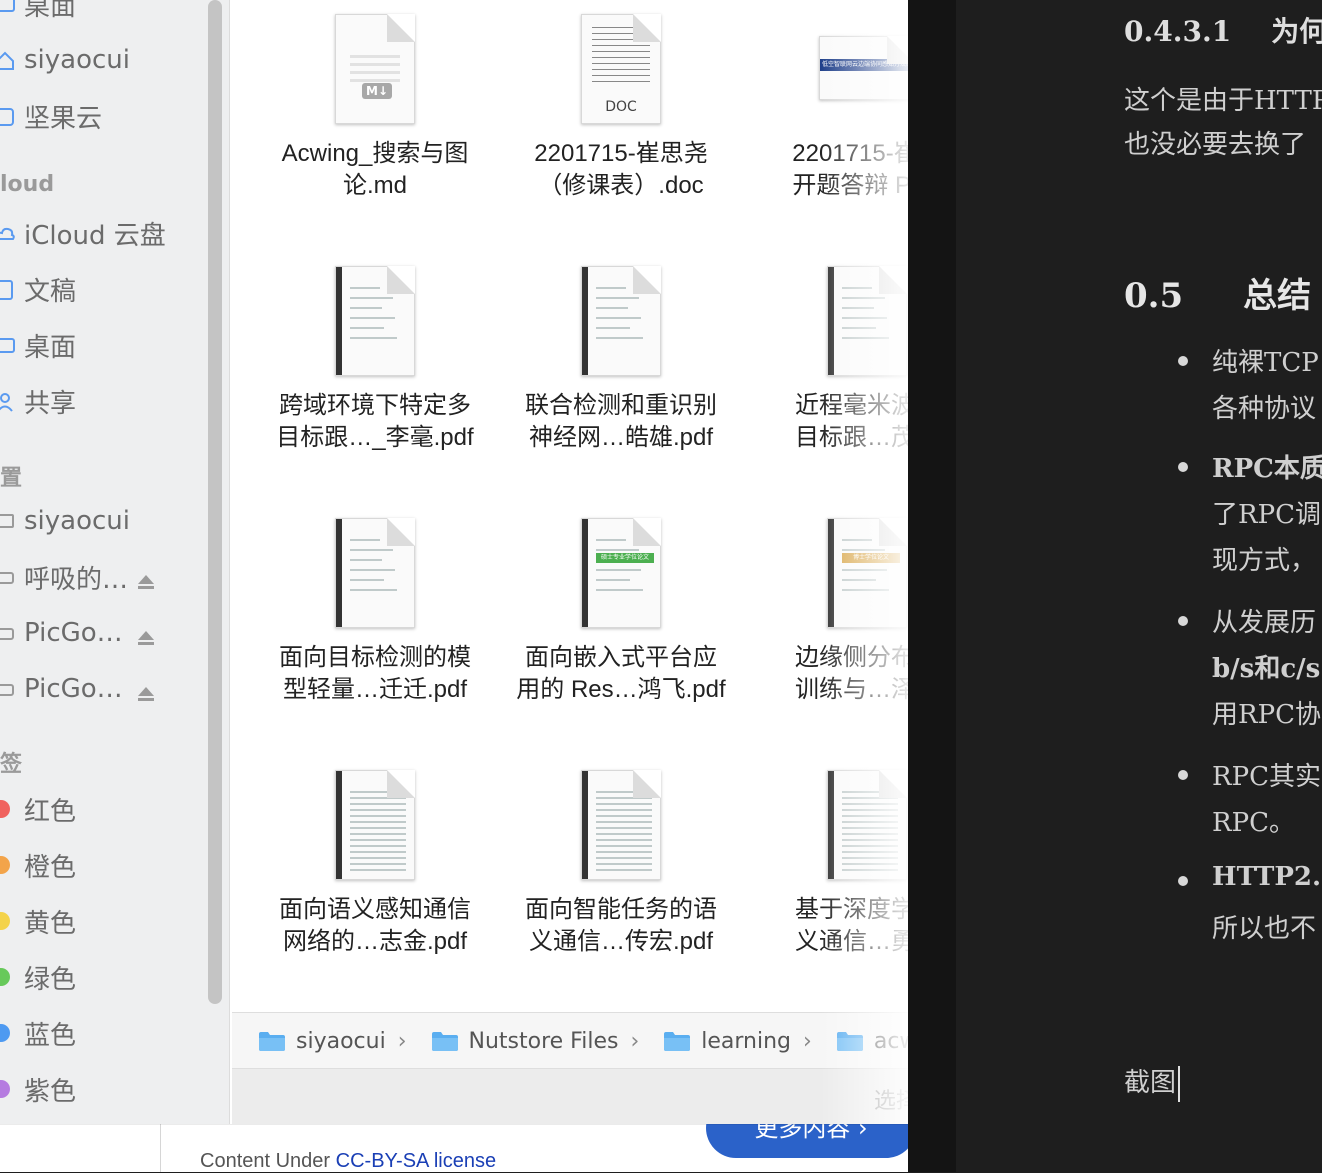  I want to click on path-bar: siyaocui › Nutstore Files › learning › acwing›, so click(570, 1040).